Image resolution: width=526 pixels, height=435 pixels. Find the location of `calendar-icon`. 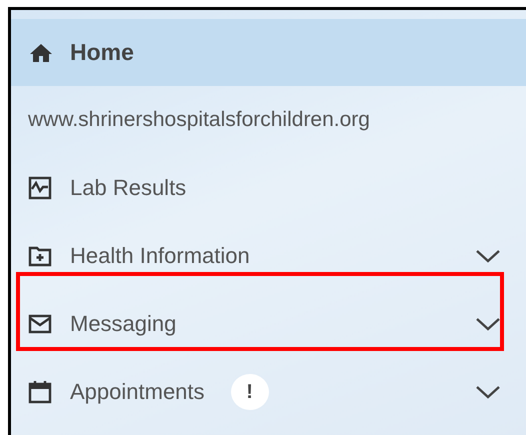

calendar-icon is located at coordinates (40, 392).